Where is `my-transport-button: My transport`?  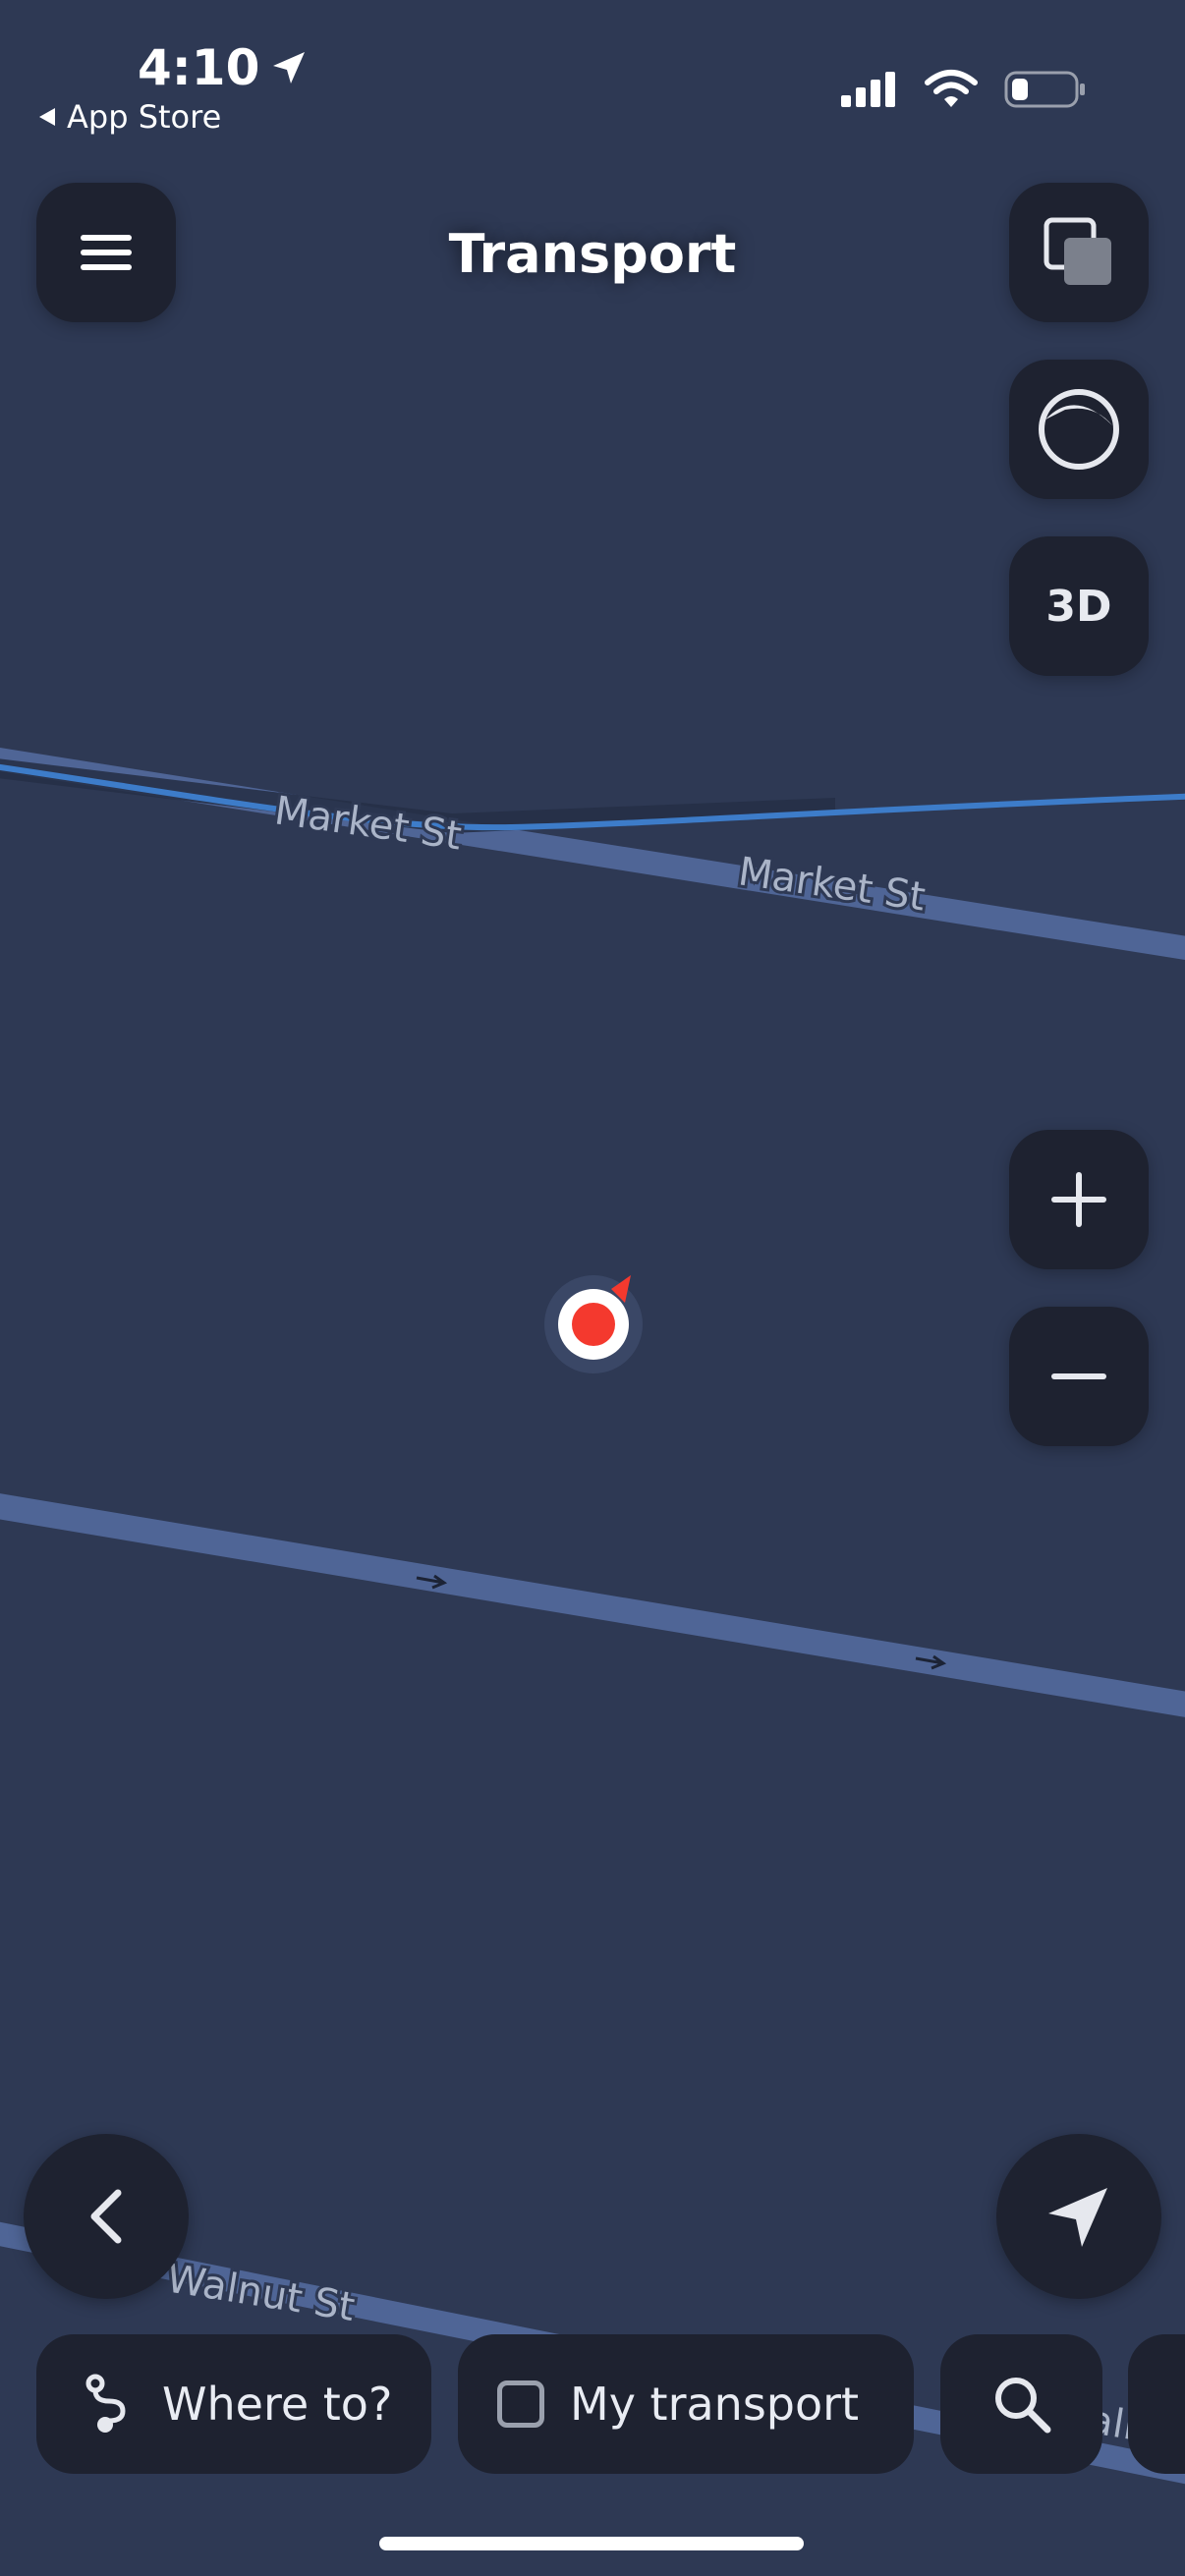
my-transport-button: My transport is located at coordinates (686, 2404).